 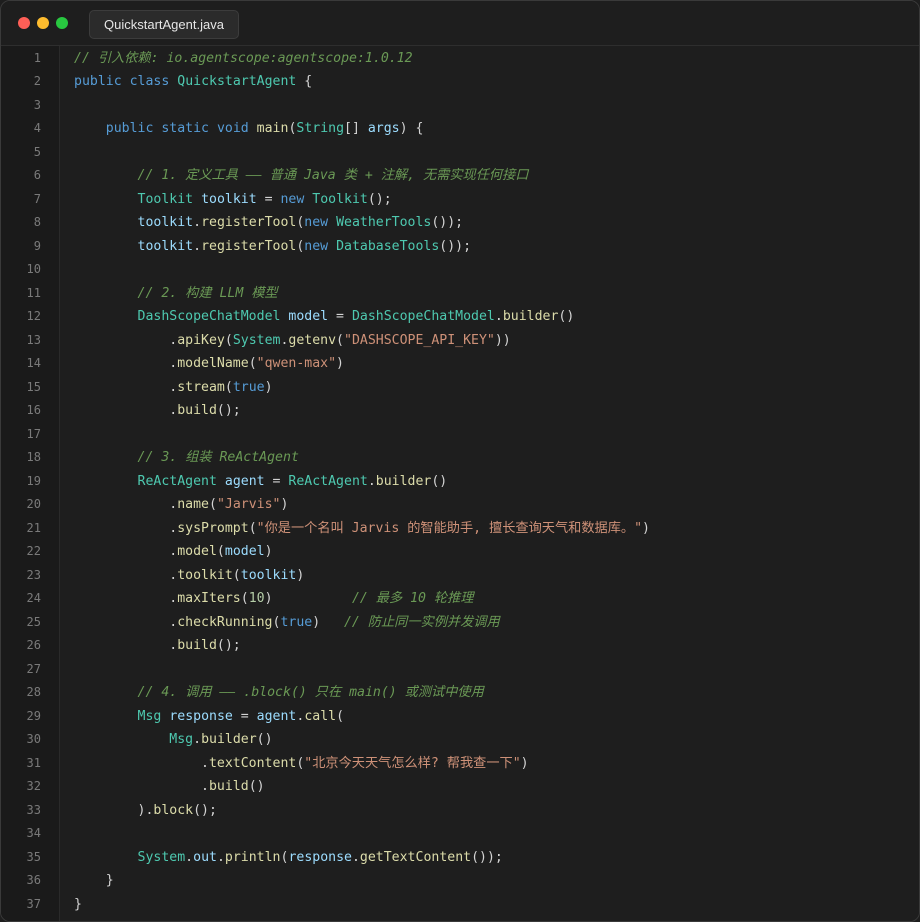 I want to click on code-token-function: stream, so click(x=201, y=387).